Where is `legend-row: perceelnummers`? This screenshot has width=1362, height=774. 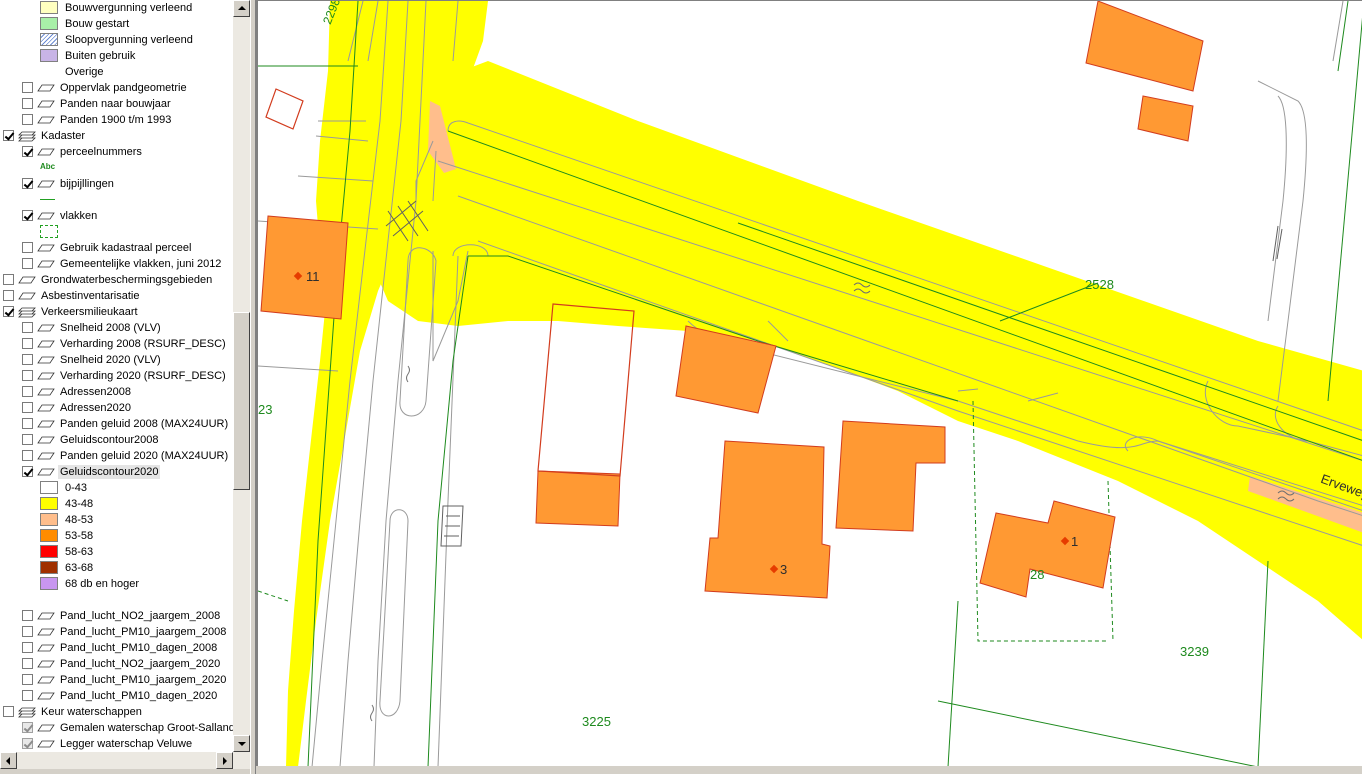 legend-row: perceelnummers is located at coordinates (116, 152).